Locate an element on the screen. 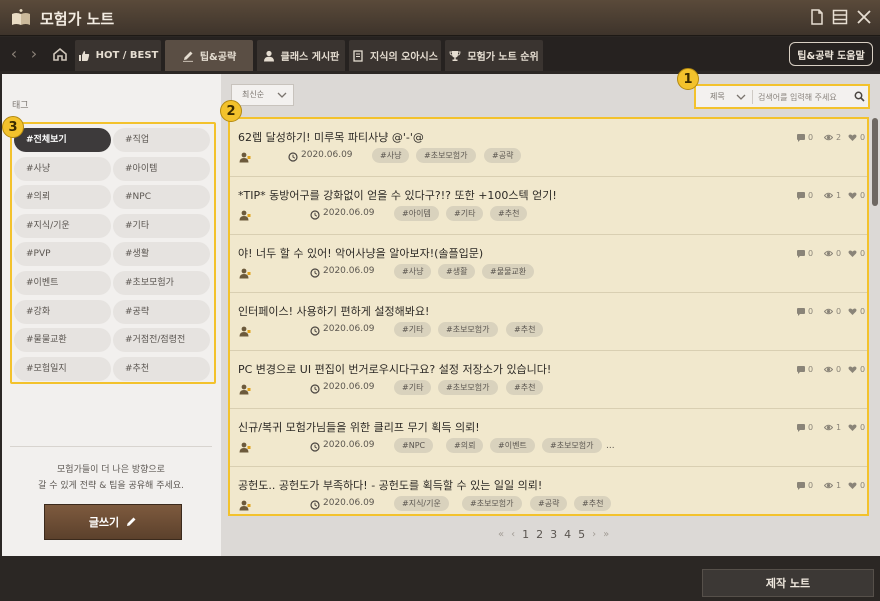  write-button: 글쓰기 is located at coordinates (113, 522).